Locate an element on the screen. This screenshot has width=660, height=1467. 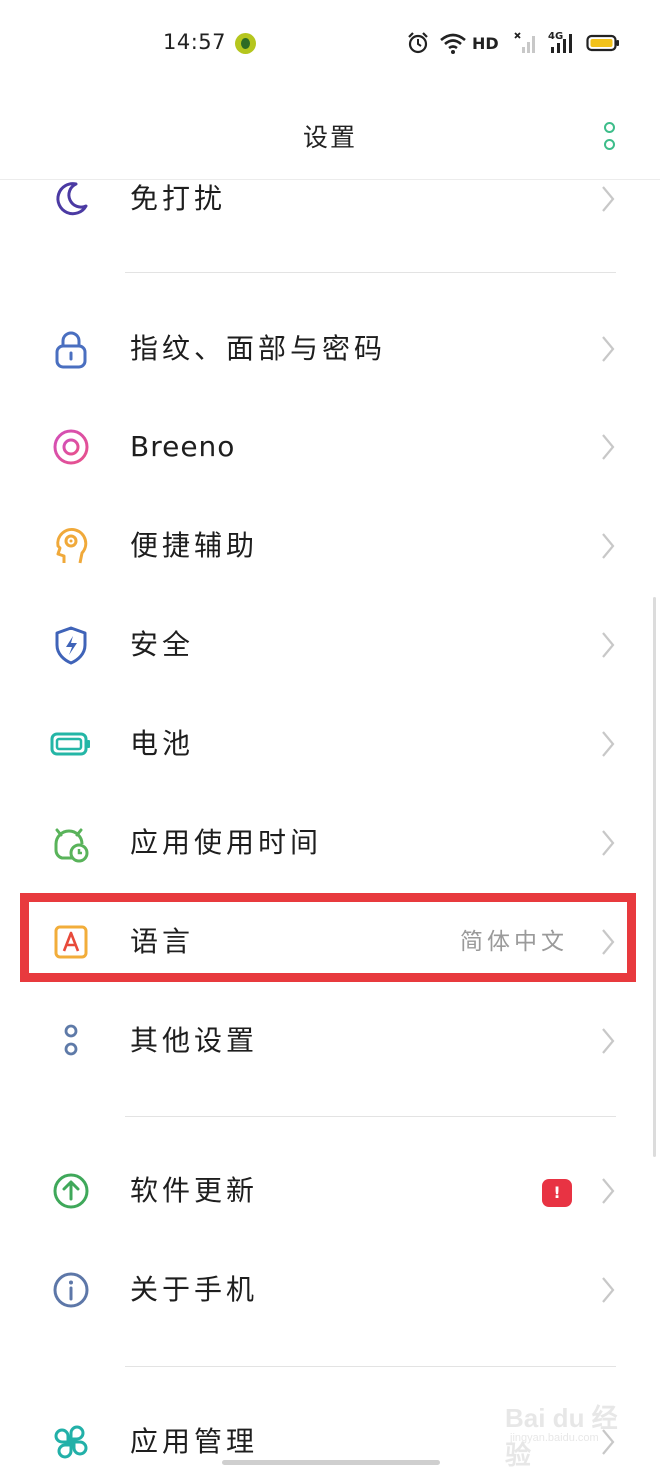
signal-sim1-icon is located at coordinates (524, 42).